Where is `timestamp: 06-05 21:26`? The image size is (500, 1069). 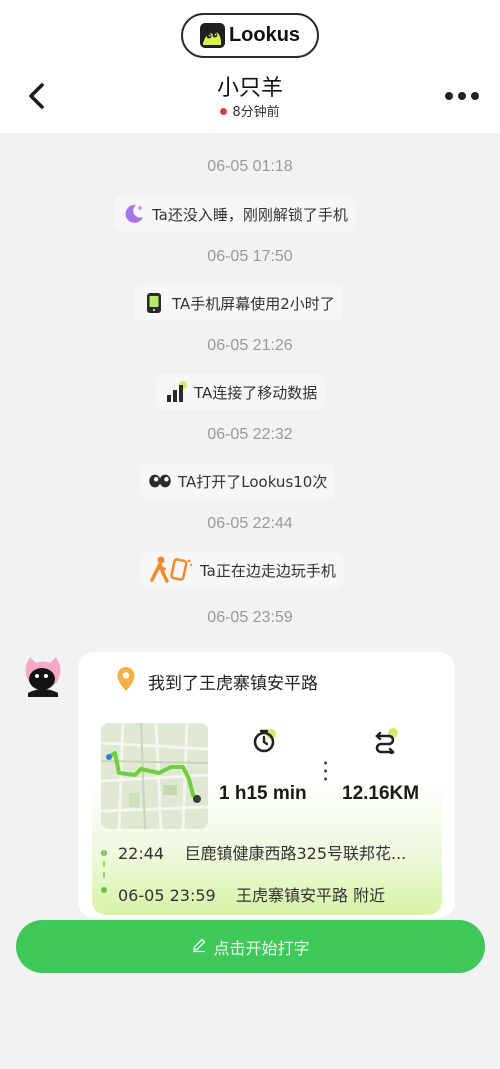
timestamp: 06-05 21:26 is located at coordinates (250, 345).